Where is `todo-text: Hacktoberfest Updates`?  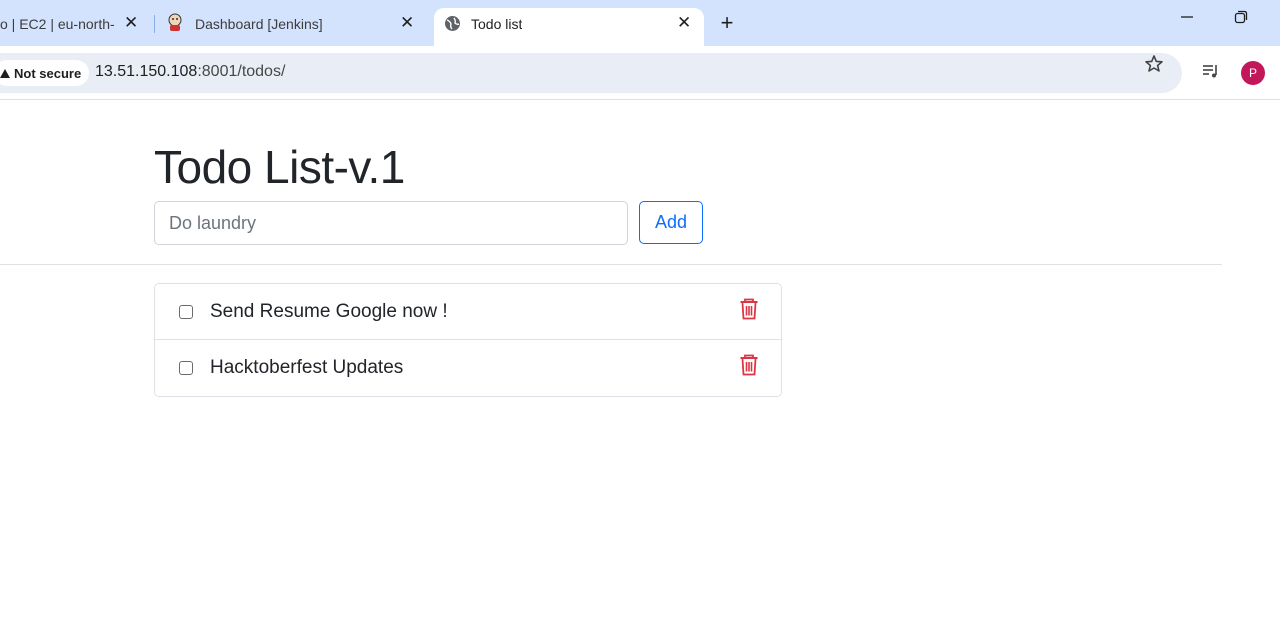
todo-text: Hacktoberfest Updates is located at coordinates (307, 367).